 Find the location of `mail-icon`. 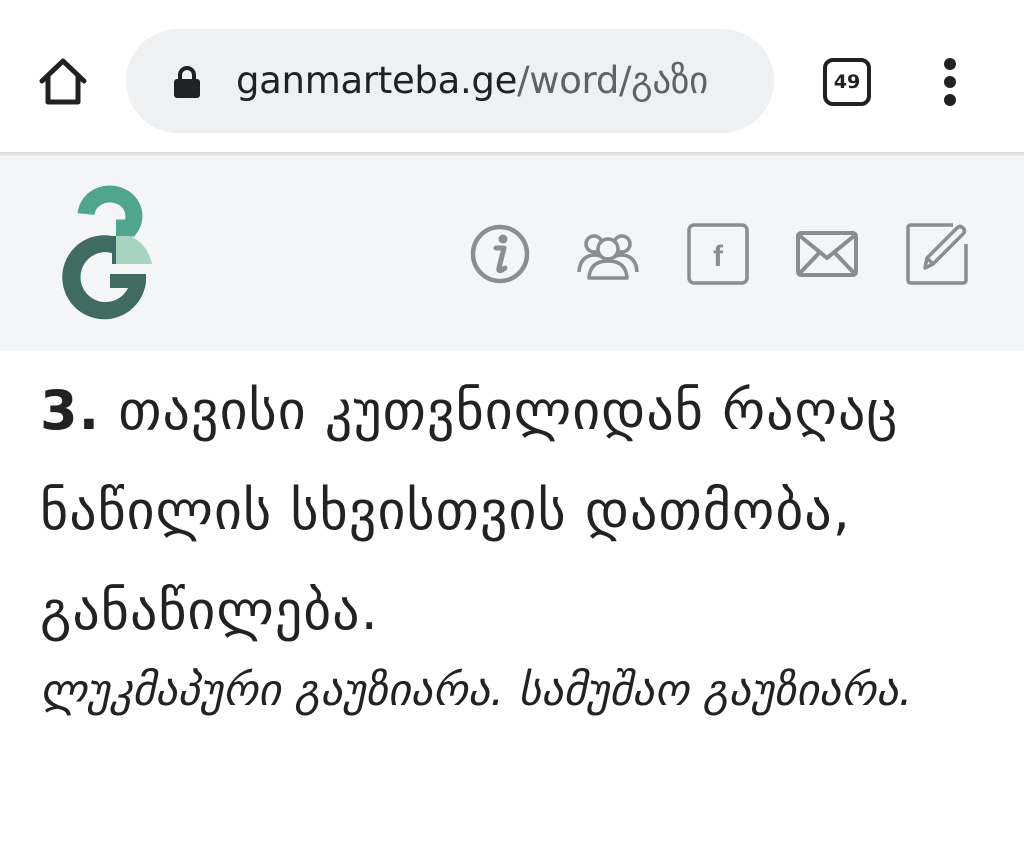

mail-icon is located at coordinates (827, 254).